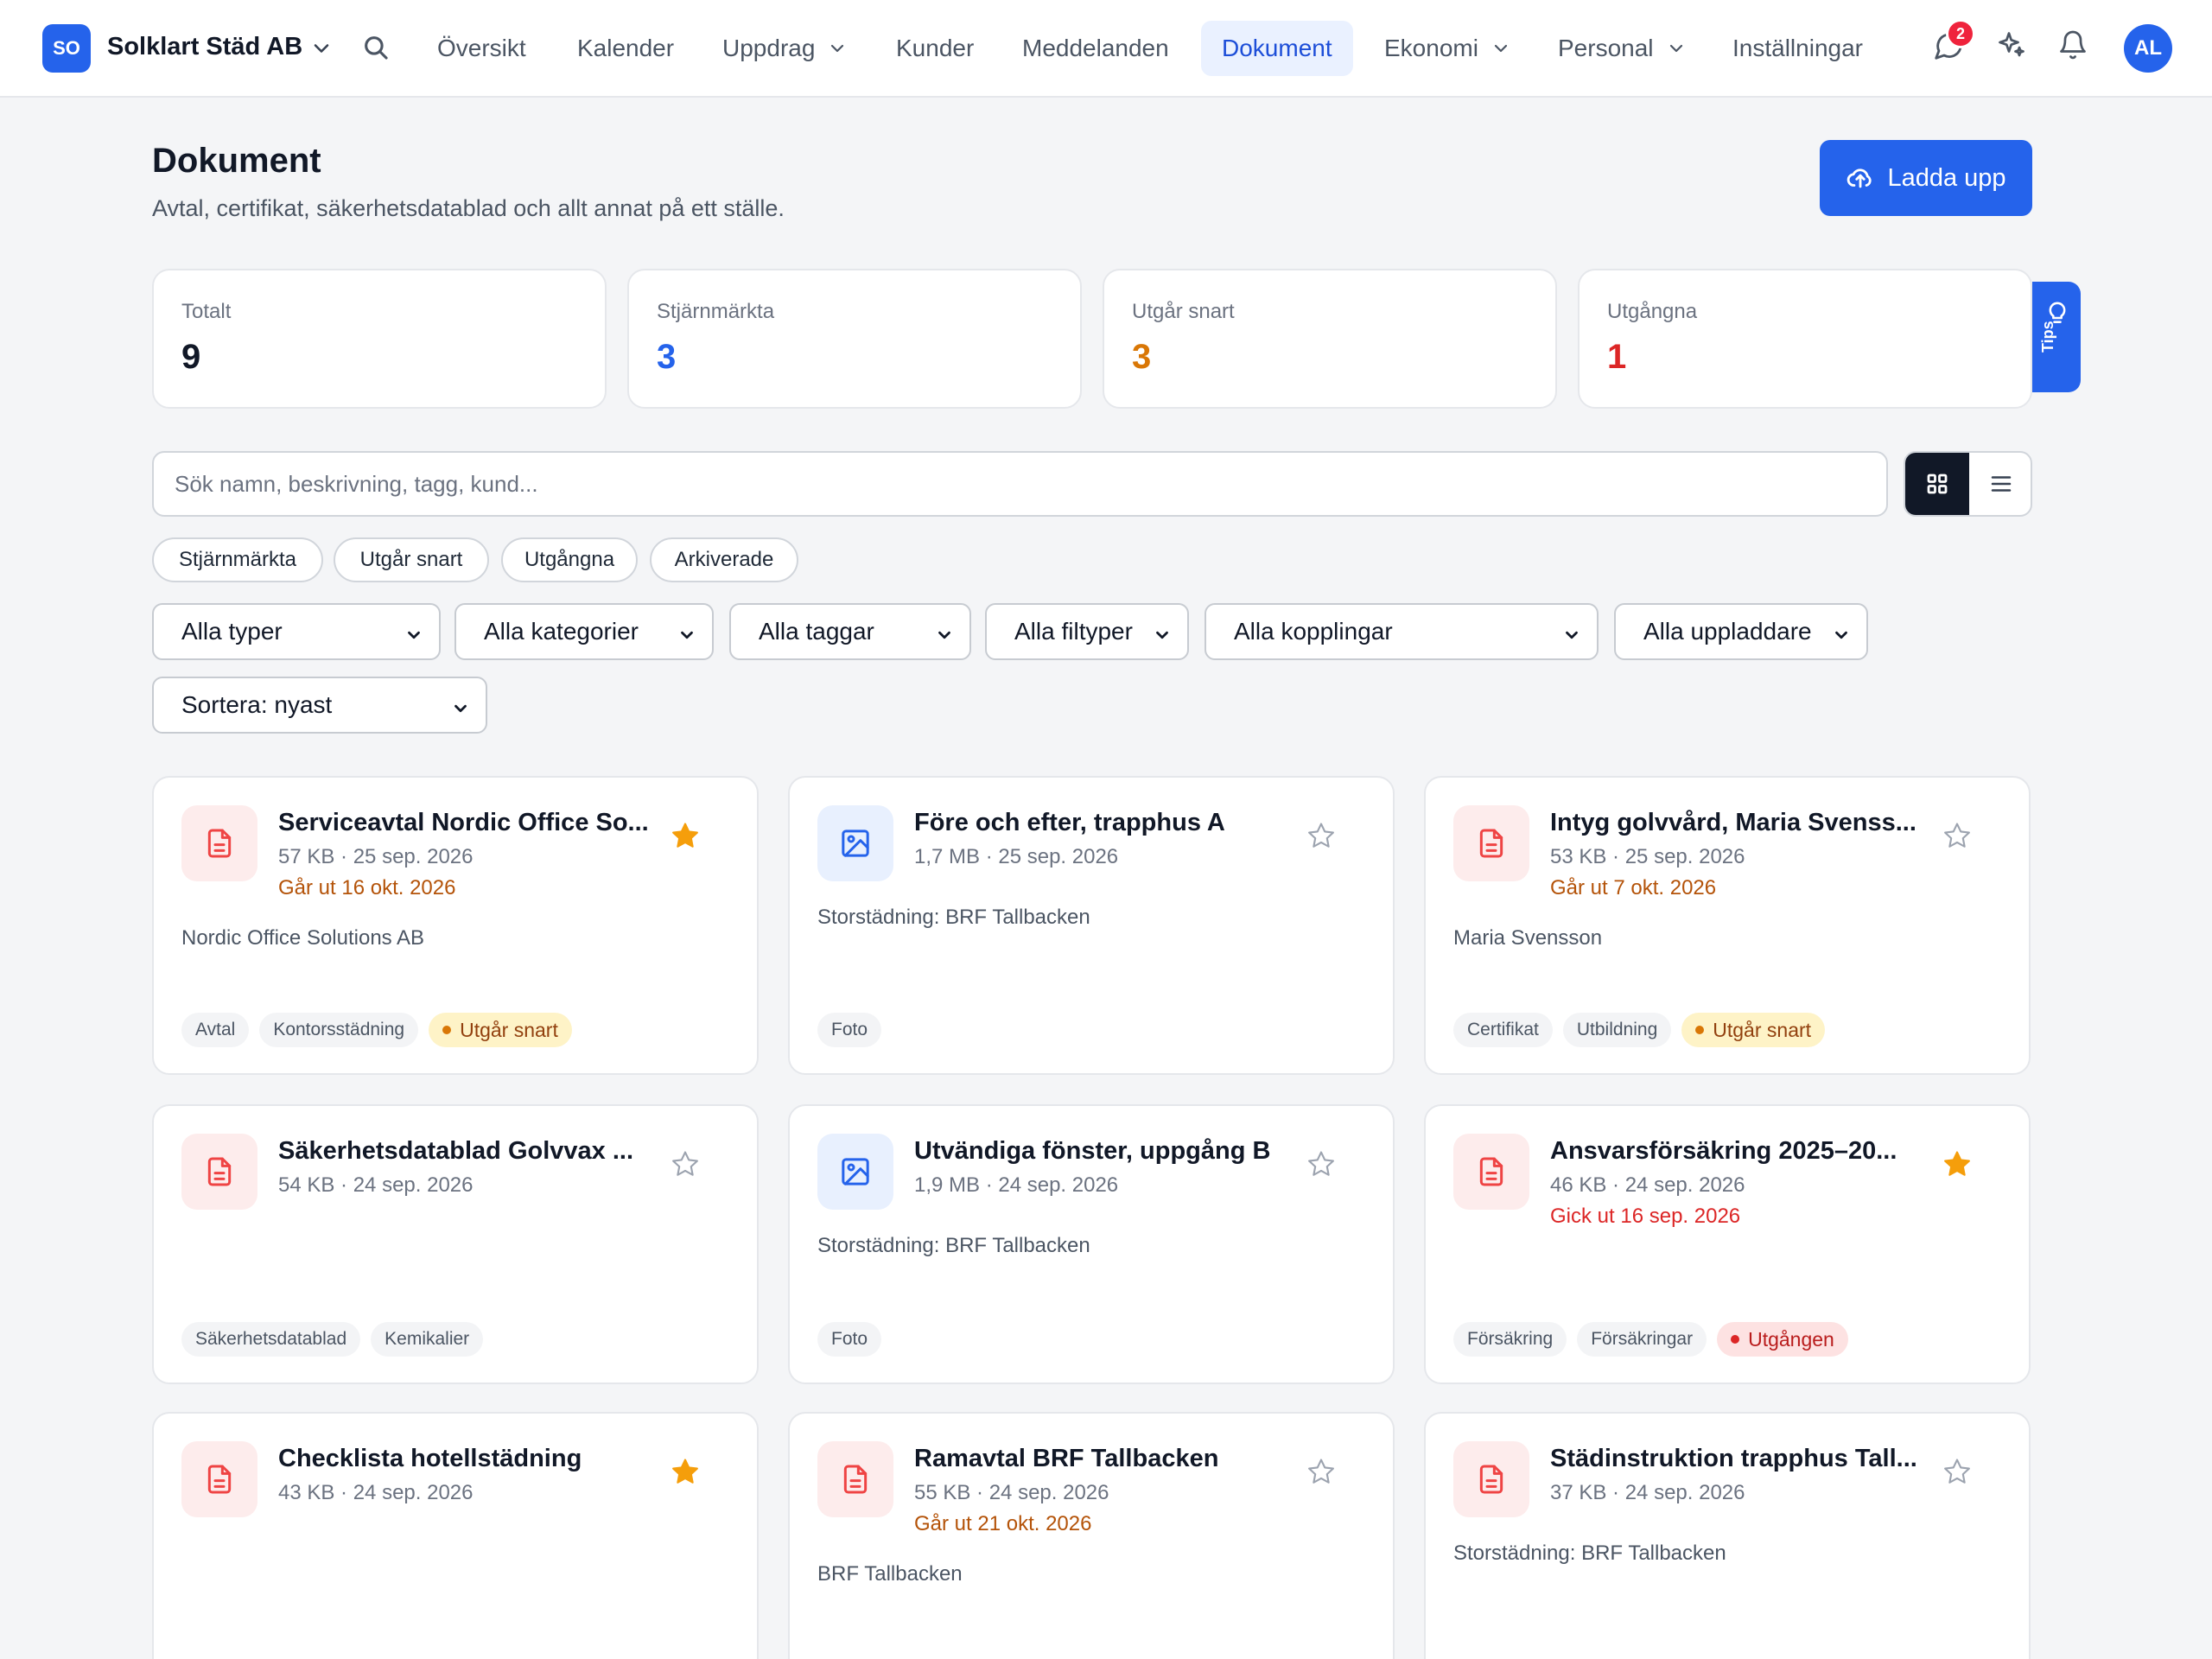  I want to click on uploader-select: Alla uppladdare, so click(1741, 631).